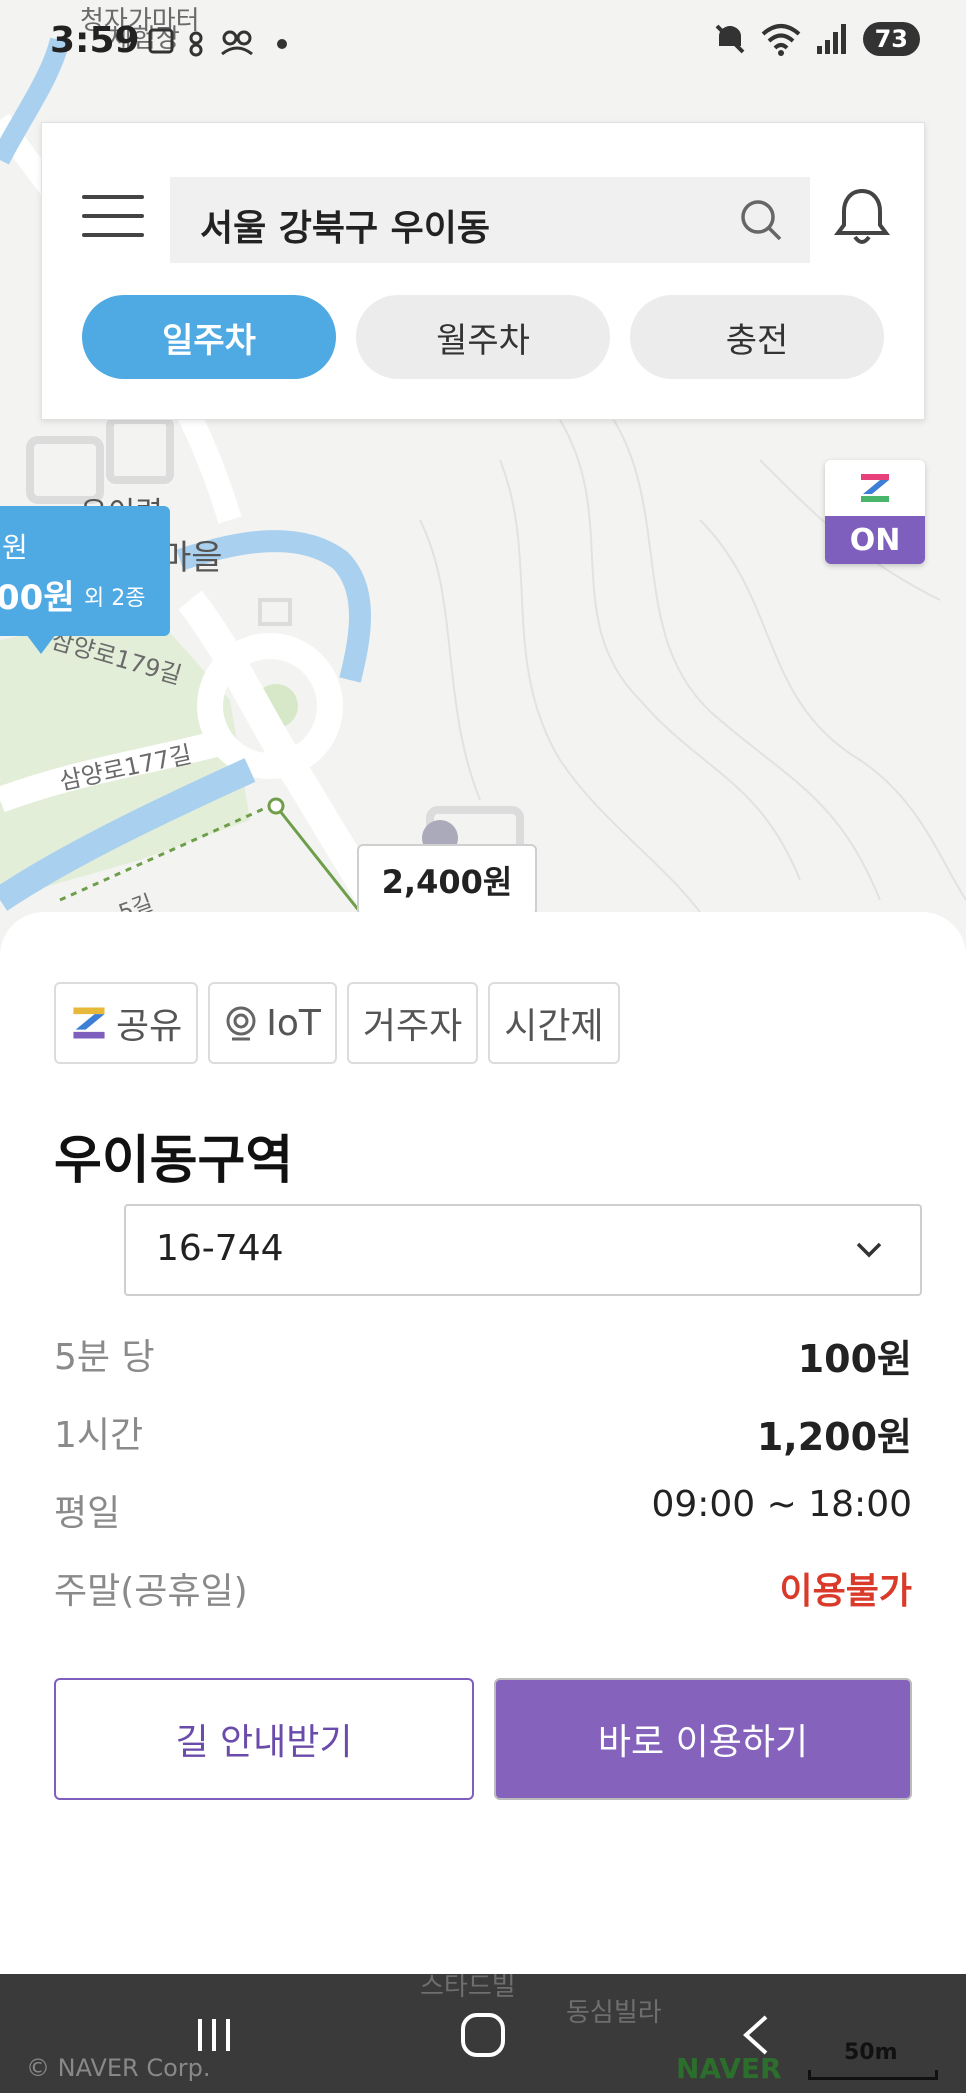 The image size is (966, 2093). I want to click on home-icon, so click(483, 2035).